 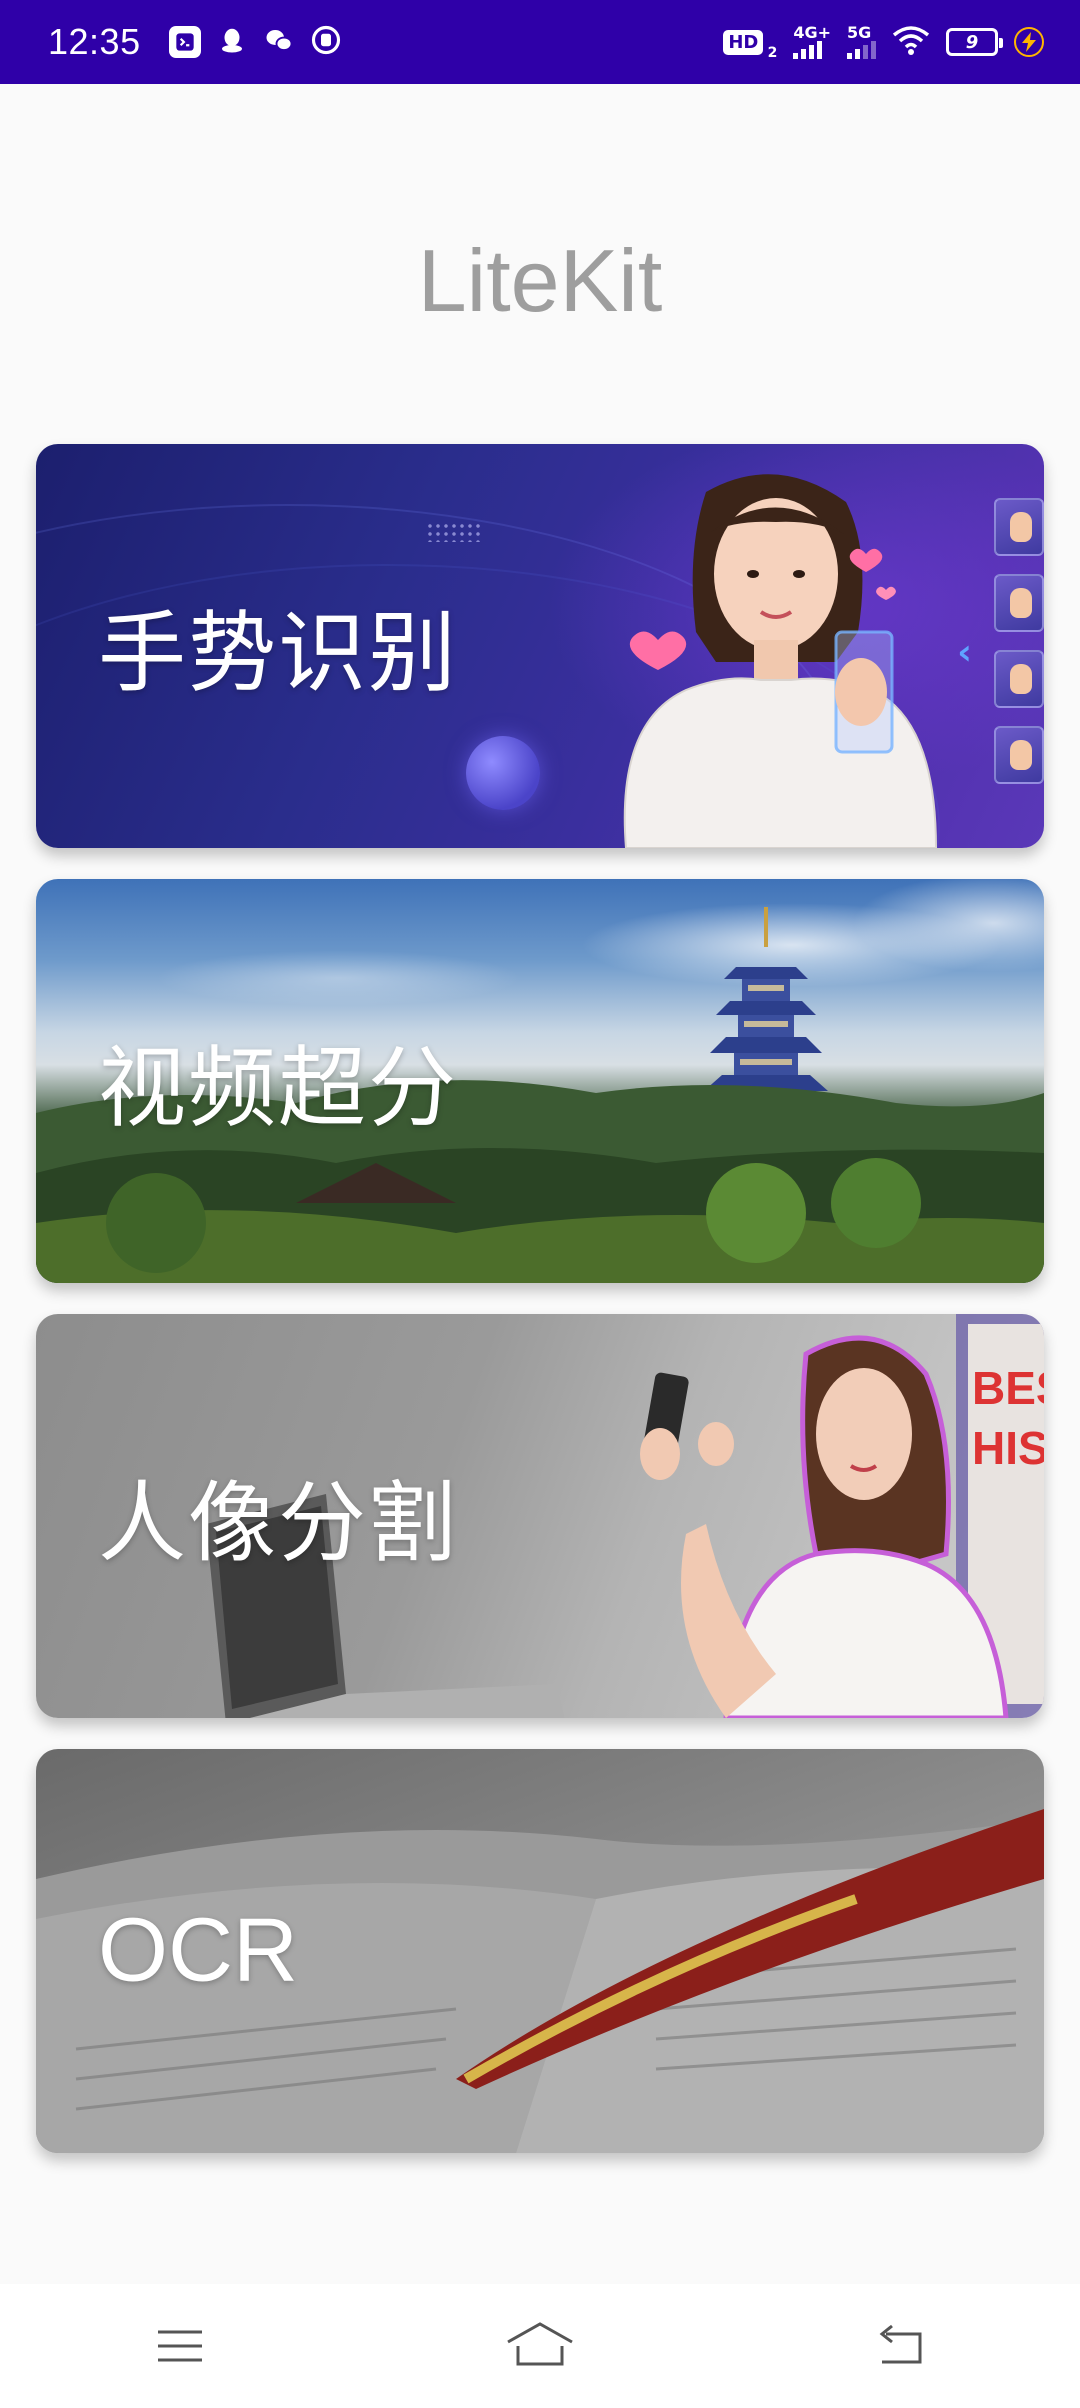 What do you see at coordinates (198, 1950) in the screenshot?
I see `card-label: OCR` at bounding box center [198, 1950].